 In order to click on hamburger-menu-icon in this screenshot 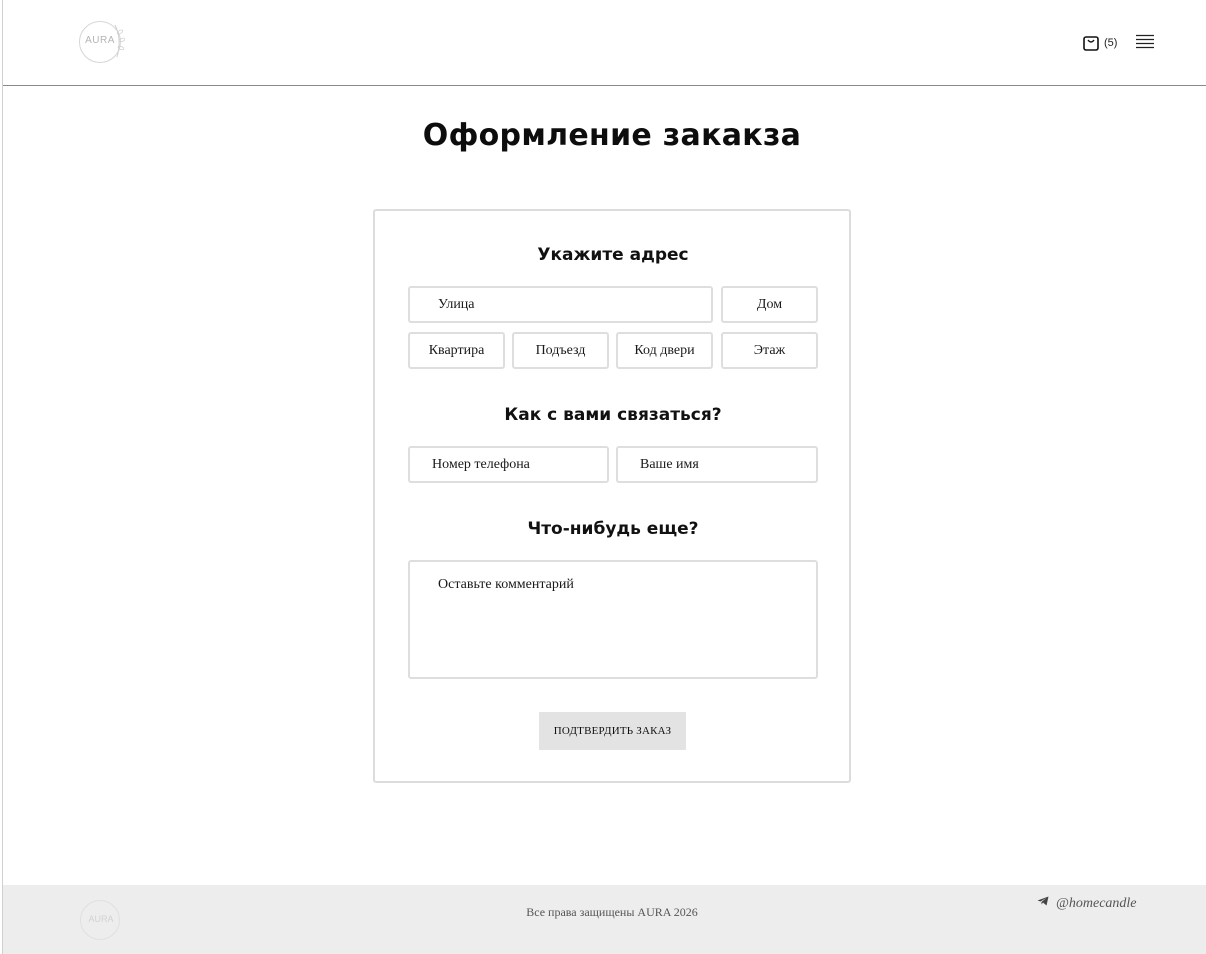, I will do `click(1145, 41)`.